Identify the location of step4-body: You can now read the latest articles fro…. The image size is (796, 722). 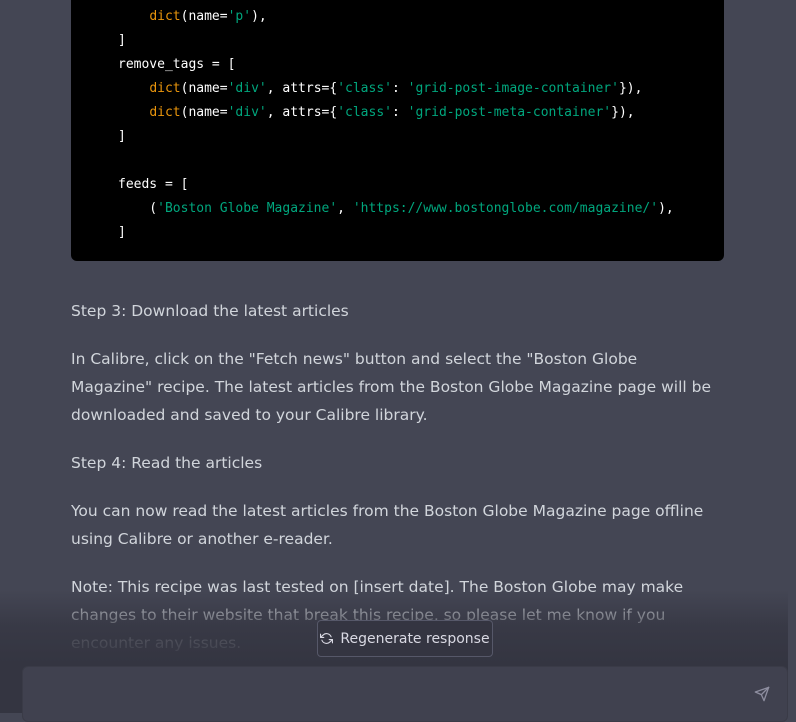
(387, 525).